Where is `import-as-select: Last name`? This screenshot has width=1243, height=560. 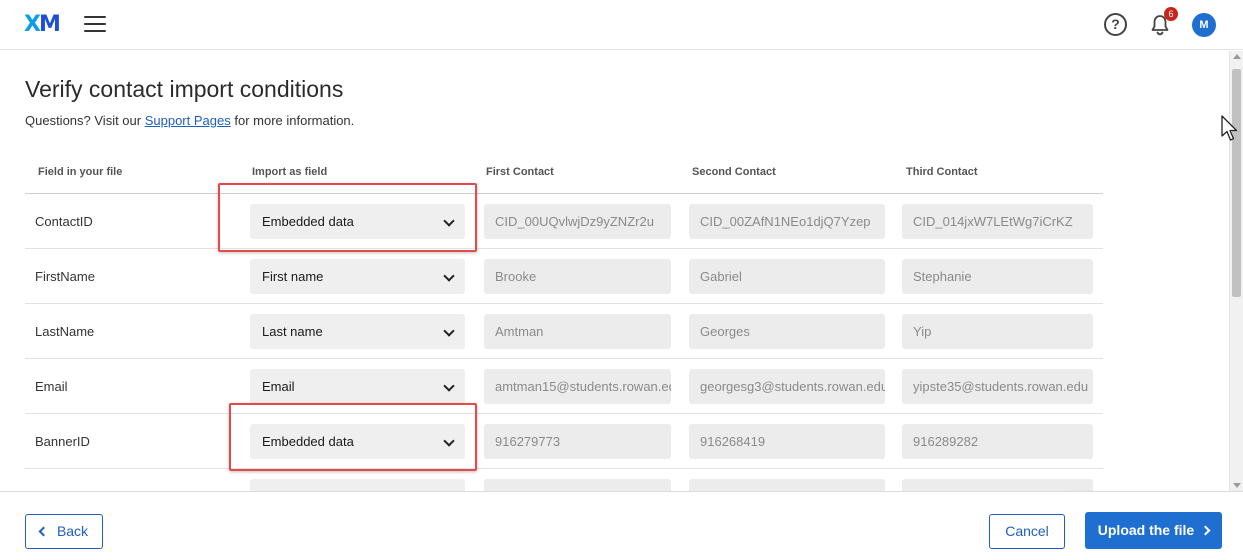
import-as-select: Last name is located at coordinates (357, 331).